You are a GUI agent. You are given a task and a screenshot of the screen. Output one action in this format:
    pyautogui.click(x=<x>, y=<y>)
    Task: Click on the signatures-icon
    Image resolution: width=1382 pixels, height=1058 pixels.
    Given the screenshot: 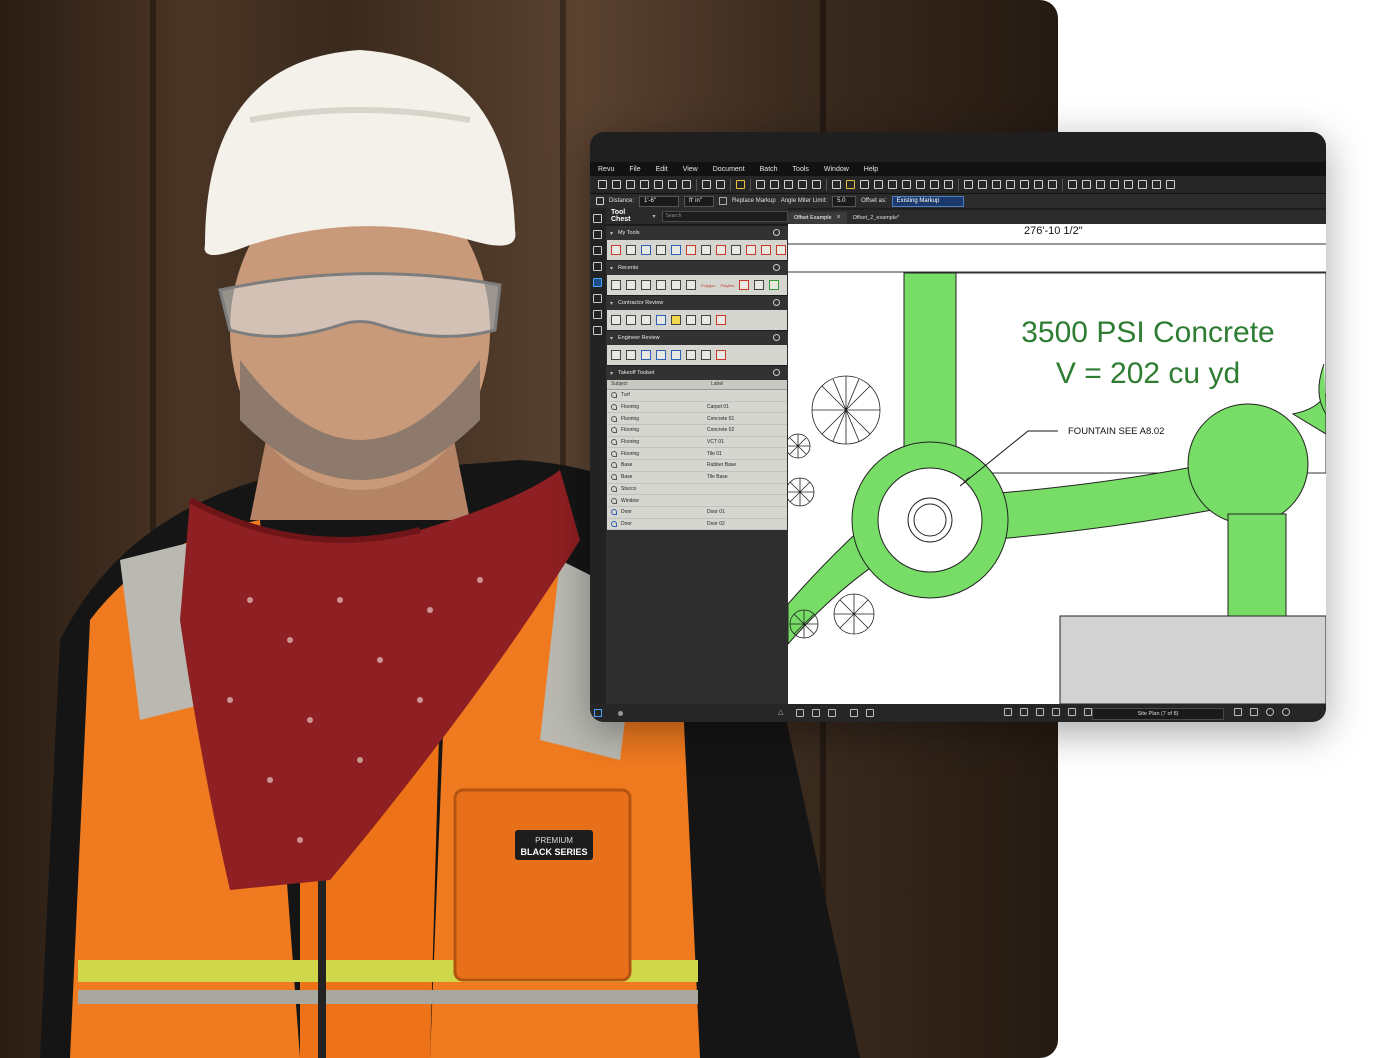 What is the action you would take?
    pyautogui.click(x=597, y=330)
    